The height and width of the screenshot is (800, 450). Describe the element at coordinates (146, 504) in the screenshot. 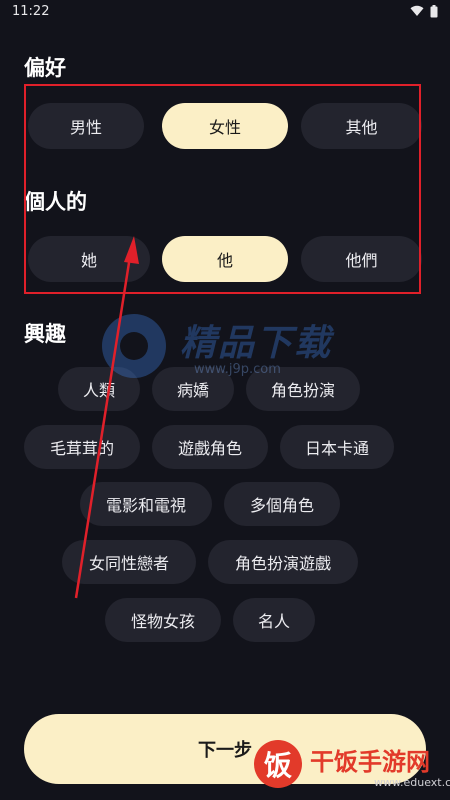

I see `interest-tag: 電影和電視` at that location.